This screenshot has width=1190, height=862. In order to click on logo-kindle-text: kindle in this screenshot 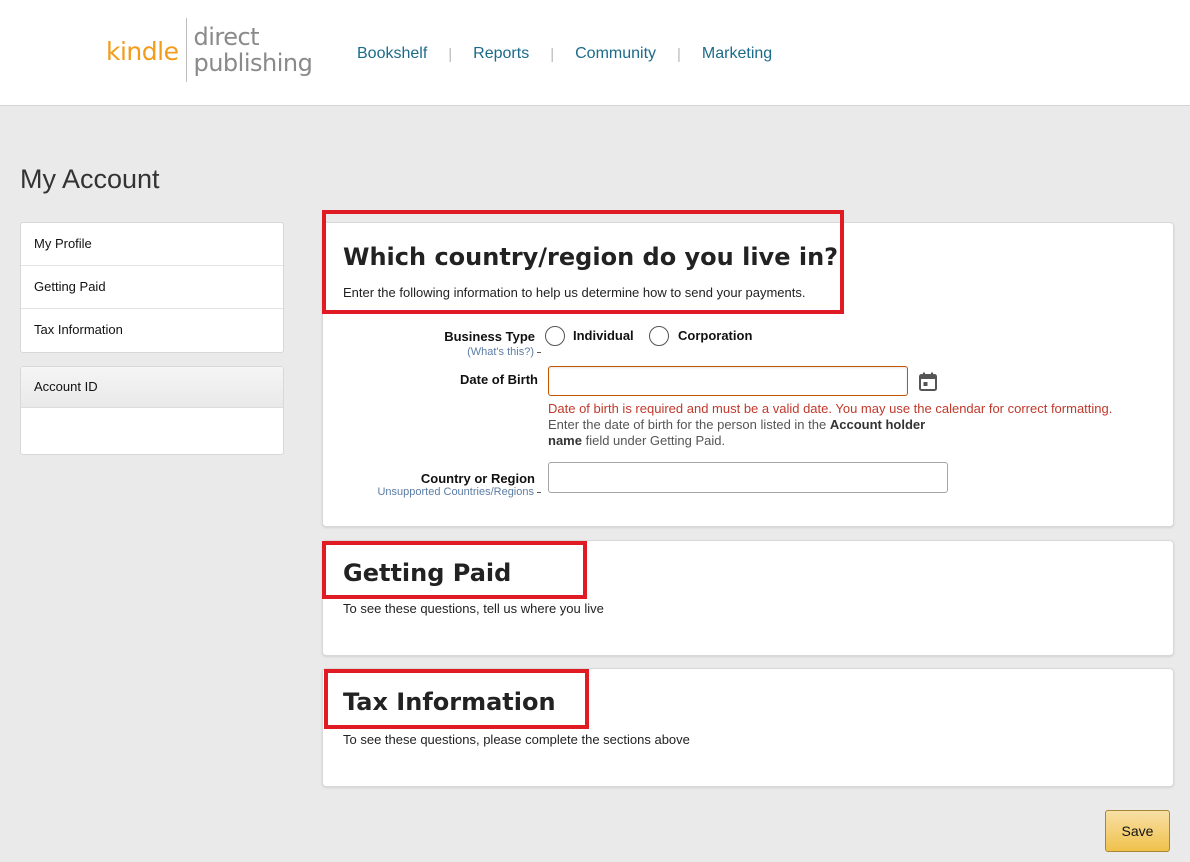, I will do `click(142, 51)`.